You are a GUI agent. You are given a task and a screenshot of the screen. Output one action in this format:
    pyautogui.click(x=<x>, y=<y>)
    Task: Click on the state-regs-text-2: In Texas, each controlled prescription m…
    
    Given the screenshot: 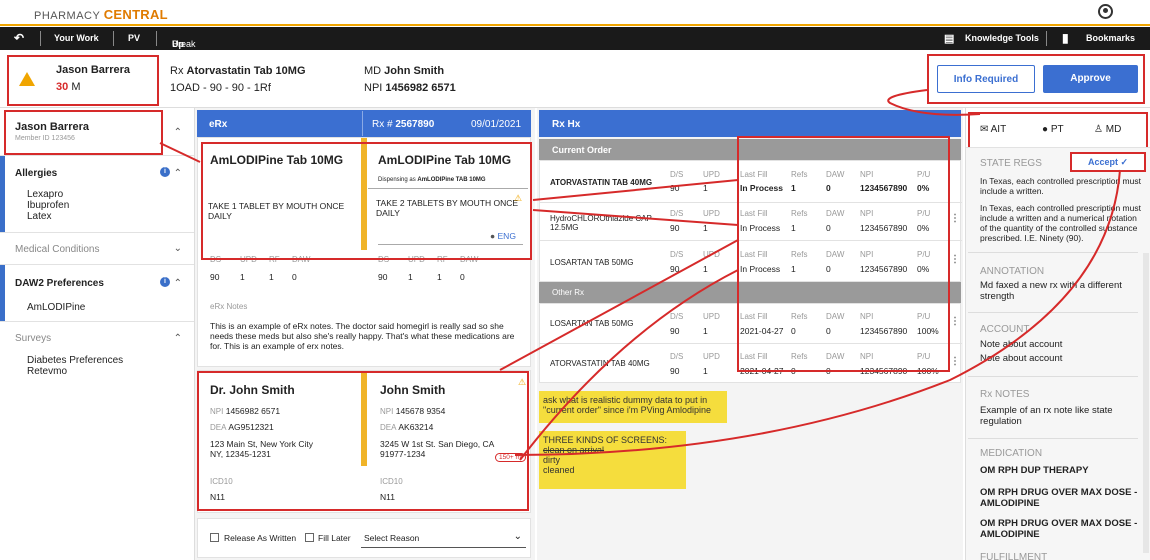 What is the action you would take?
    pyautogui.click(x=1060, y=223)
    